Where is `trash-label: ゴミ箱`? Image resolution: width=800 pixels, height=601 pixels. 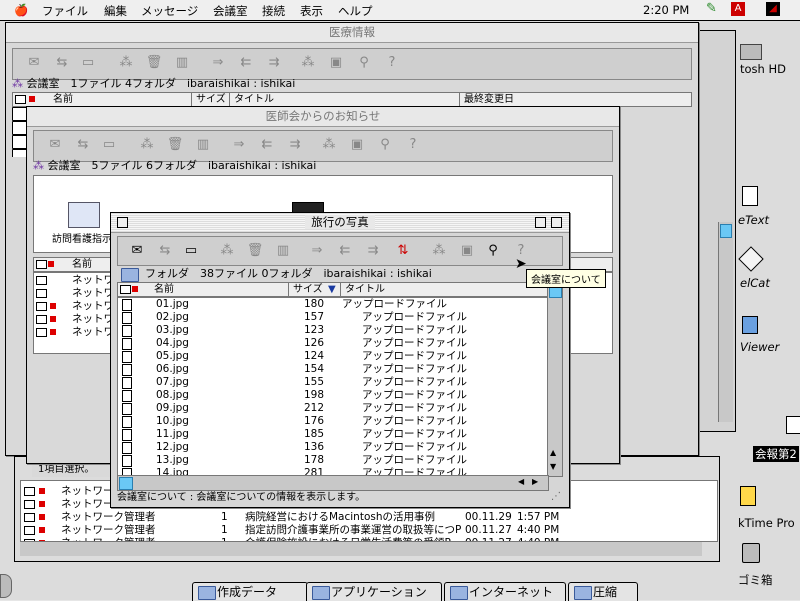
trash-label: ゴミ箱 is located at coordinates (755, 580).